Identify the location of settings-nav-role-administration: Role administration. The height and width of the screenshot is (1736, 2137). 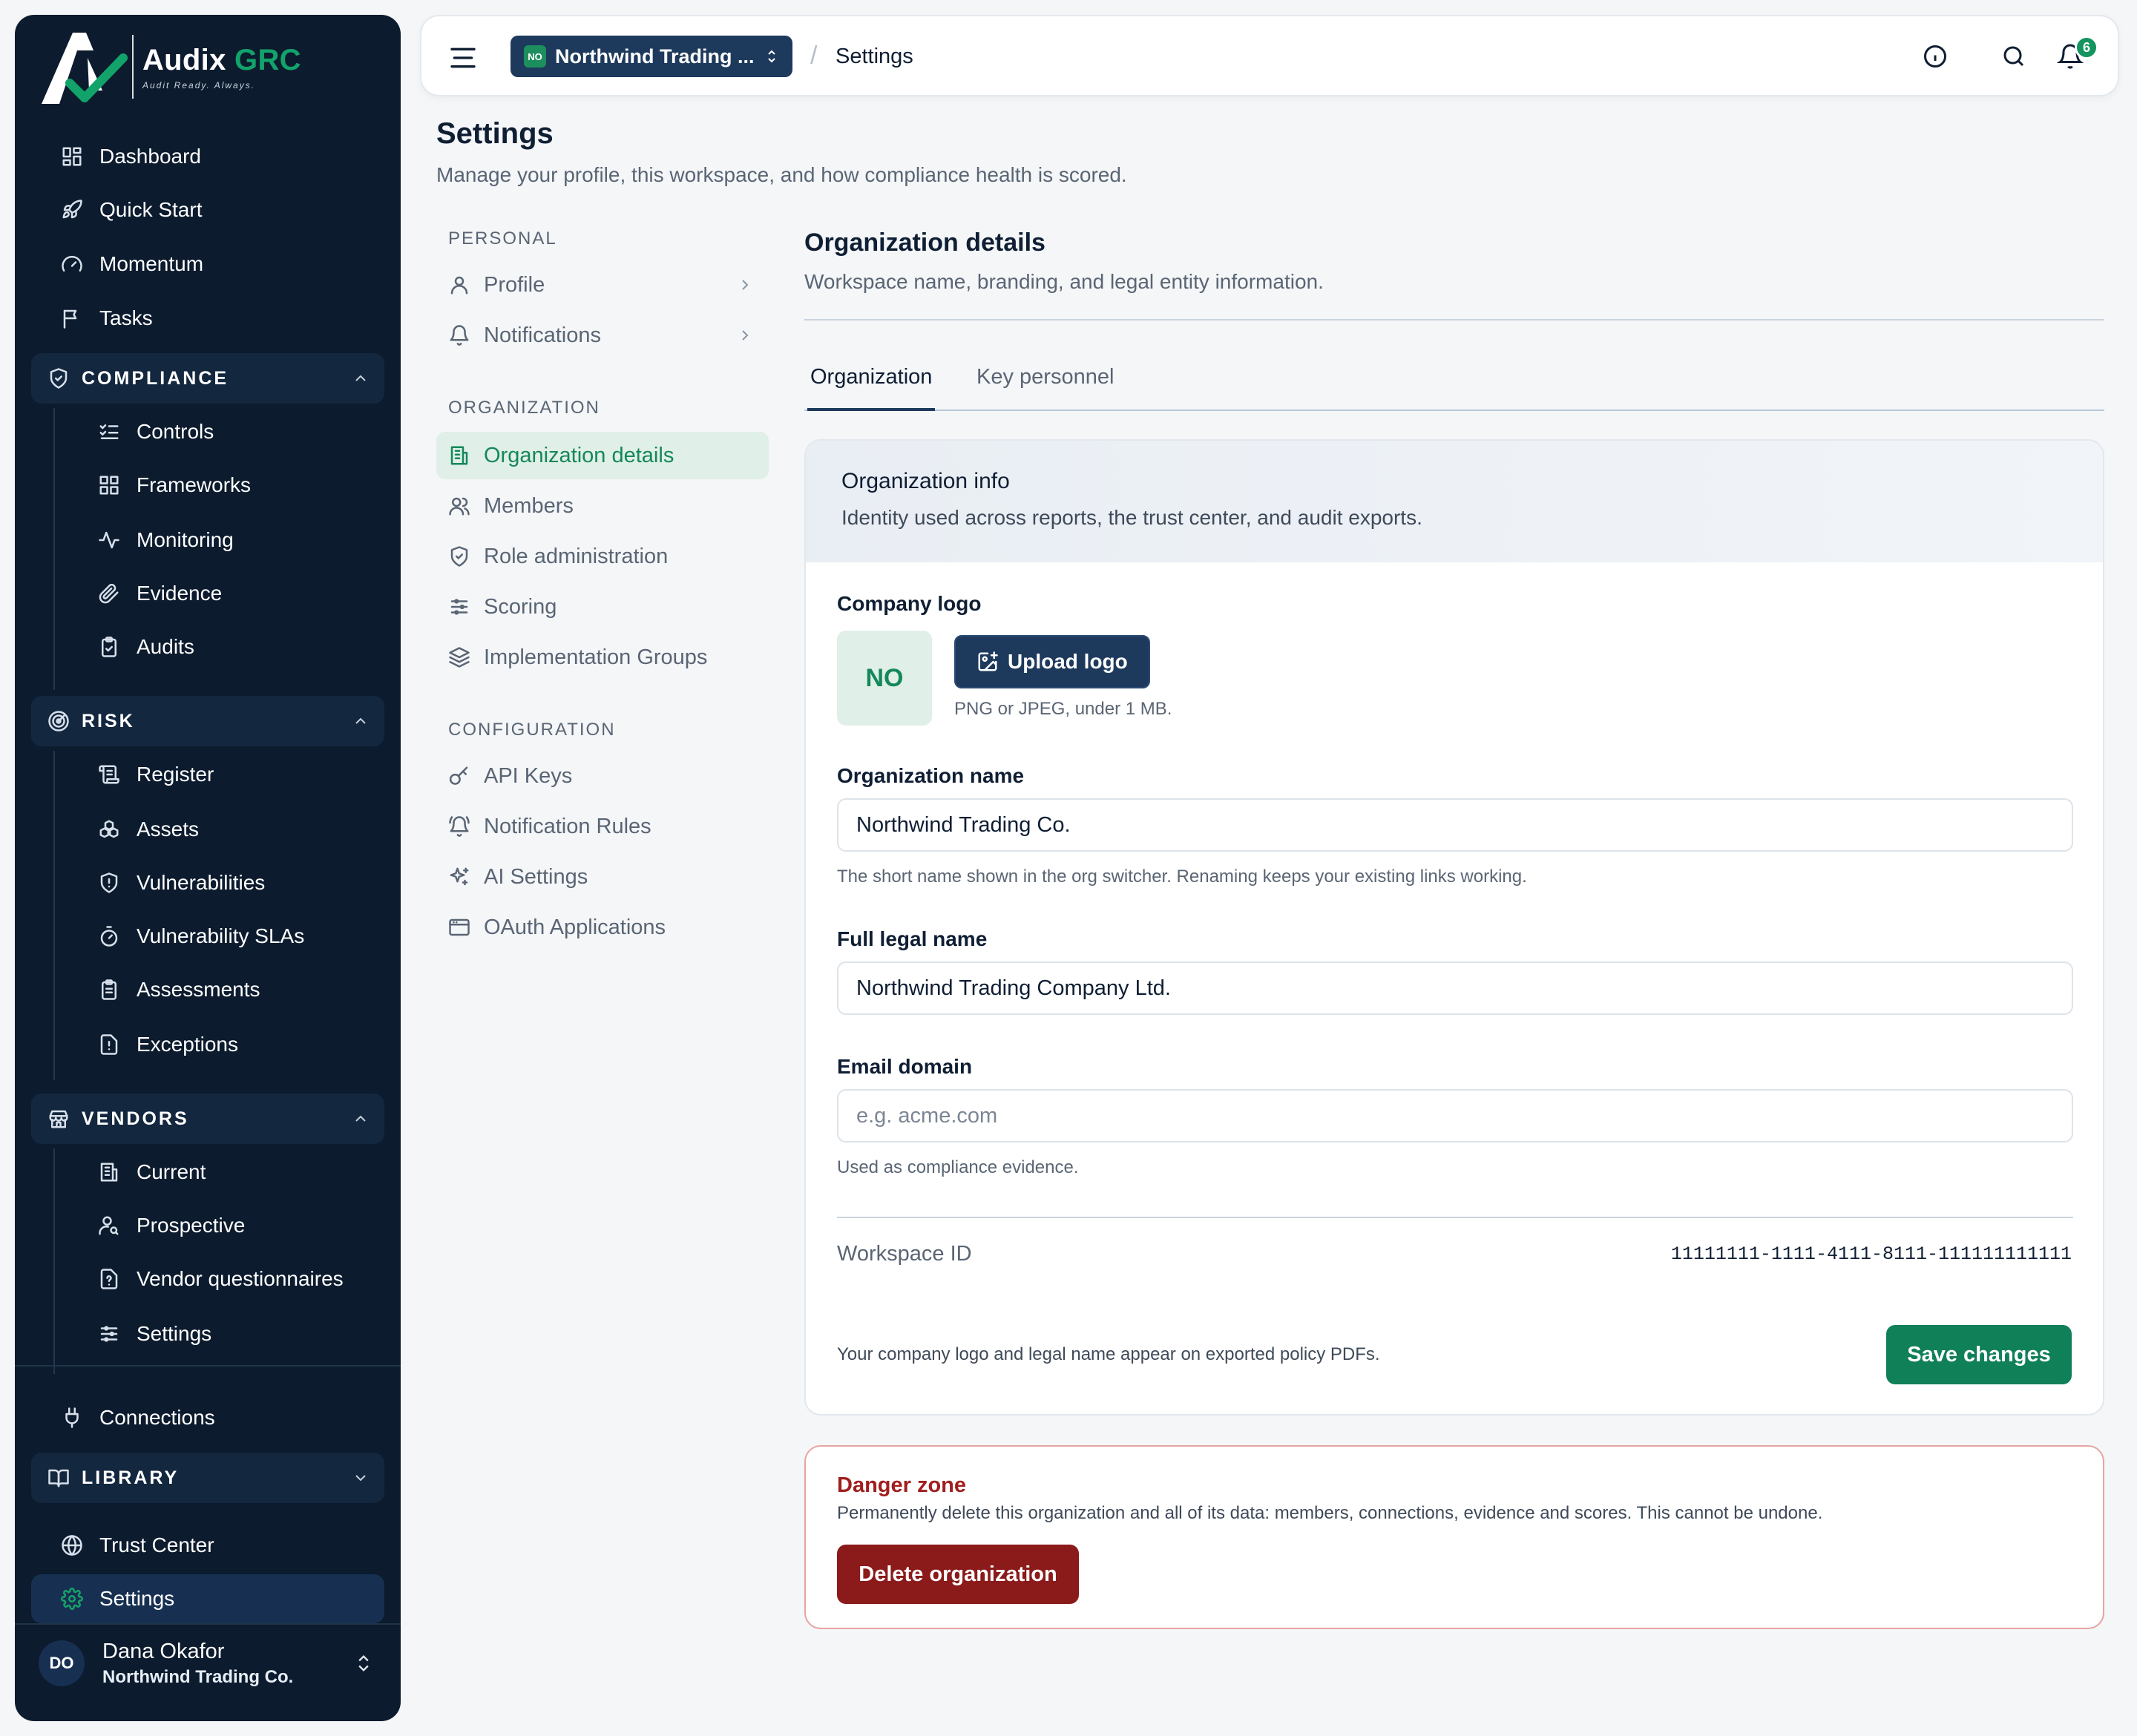
(602, 556).